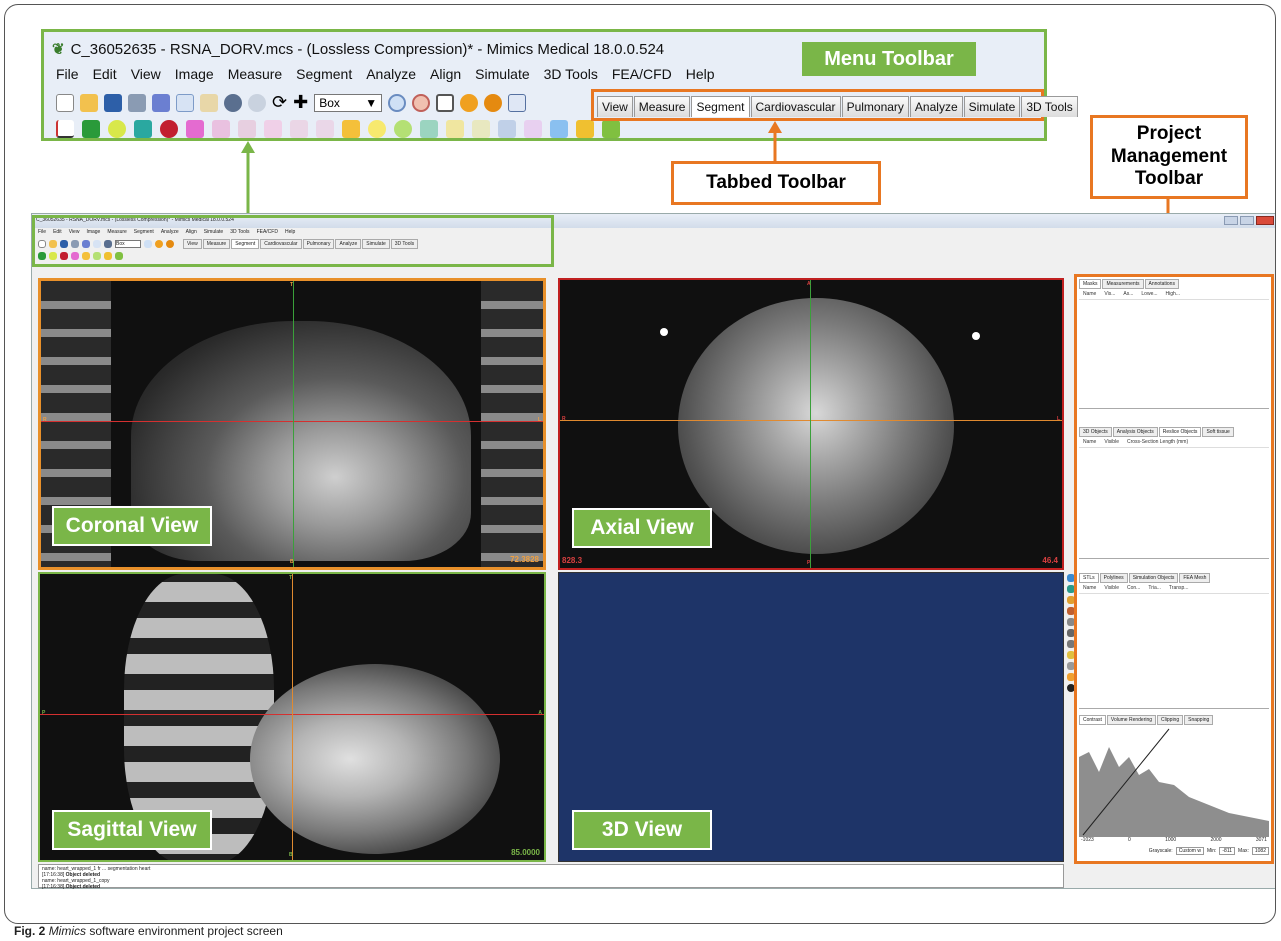 The image size is (1281, 941). I want to click on sagittal-heart, so click(375, 759).